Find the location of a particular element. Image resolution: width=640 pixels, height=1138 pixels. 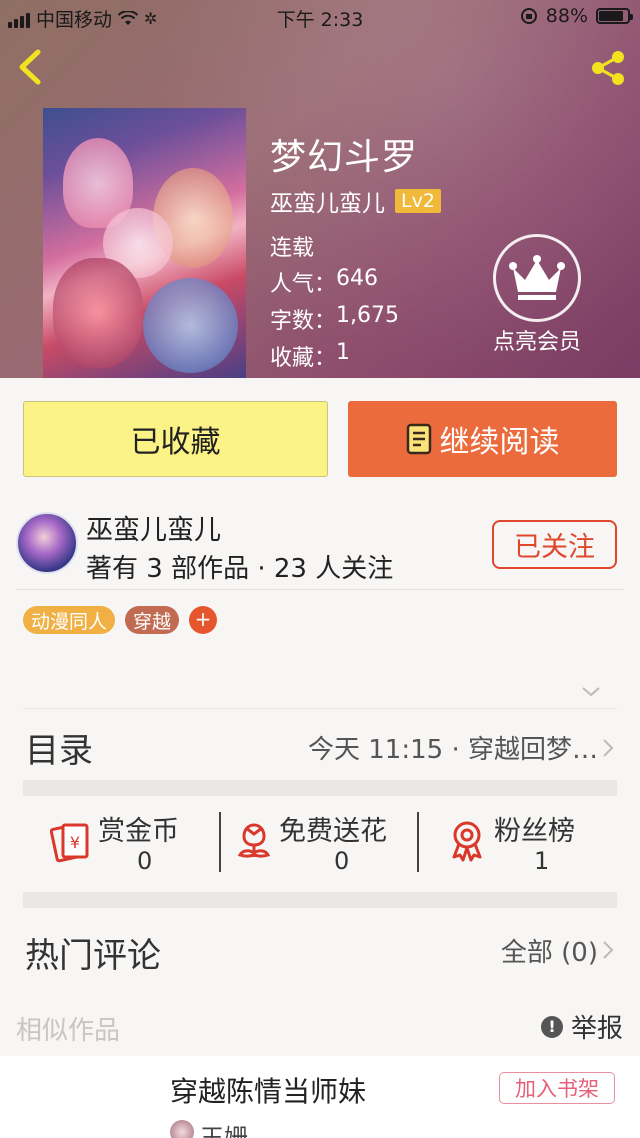

favorites-label: 收藏： is located at coordinates (303, 358).